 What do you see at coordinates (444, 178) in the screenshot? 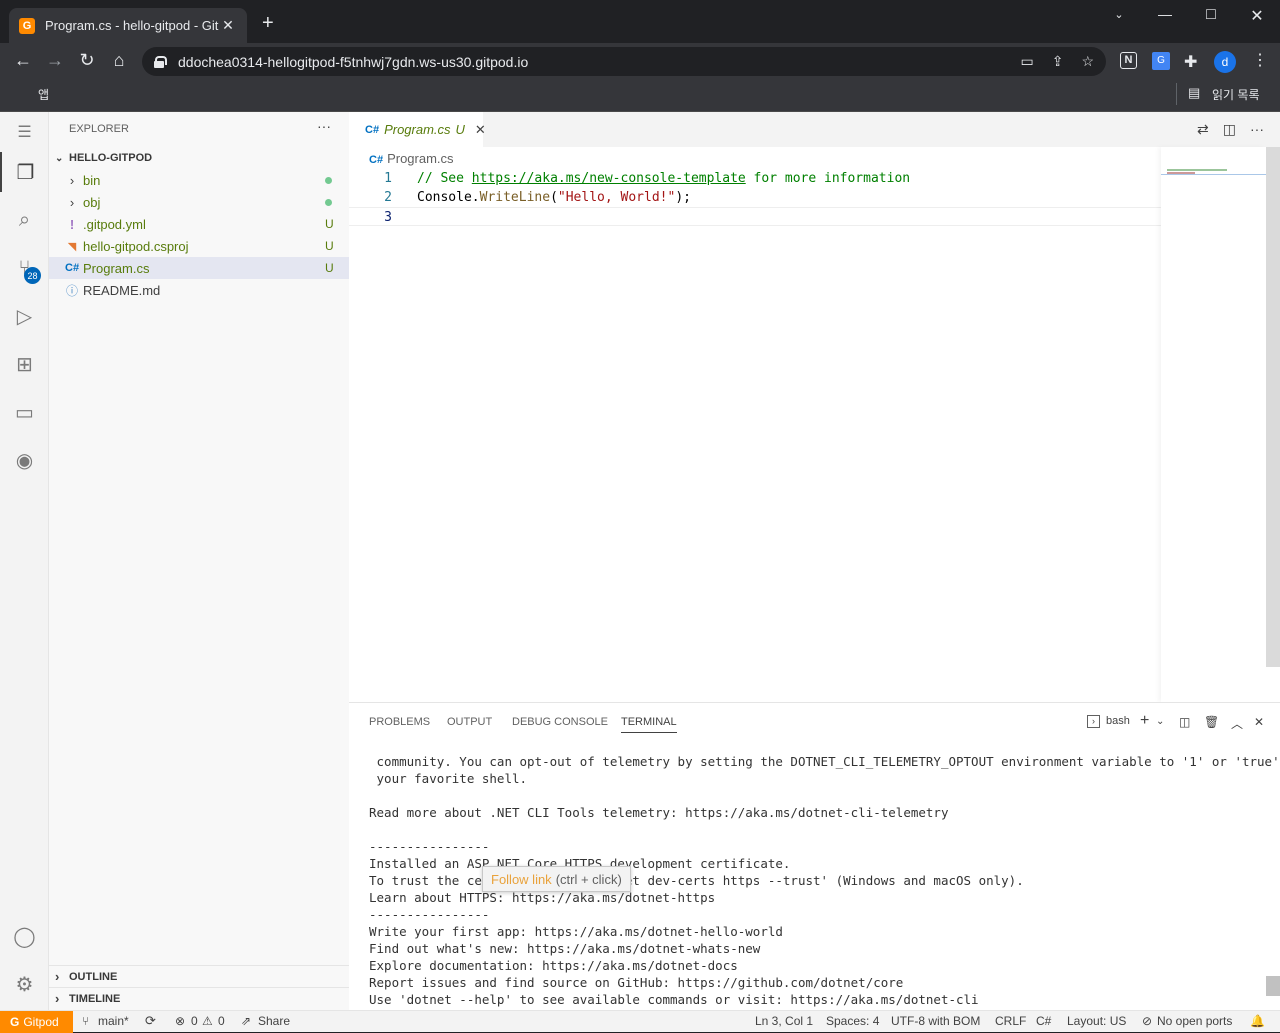
I see `code-comment: // See` at bounding box center [444, 178].